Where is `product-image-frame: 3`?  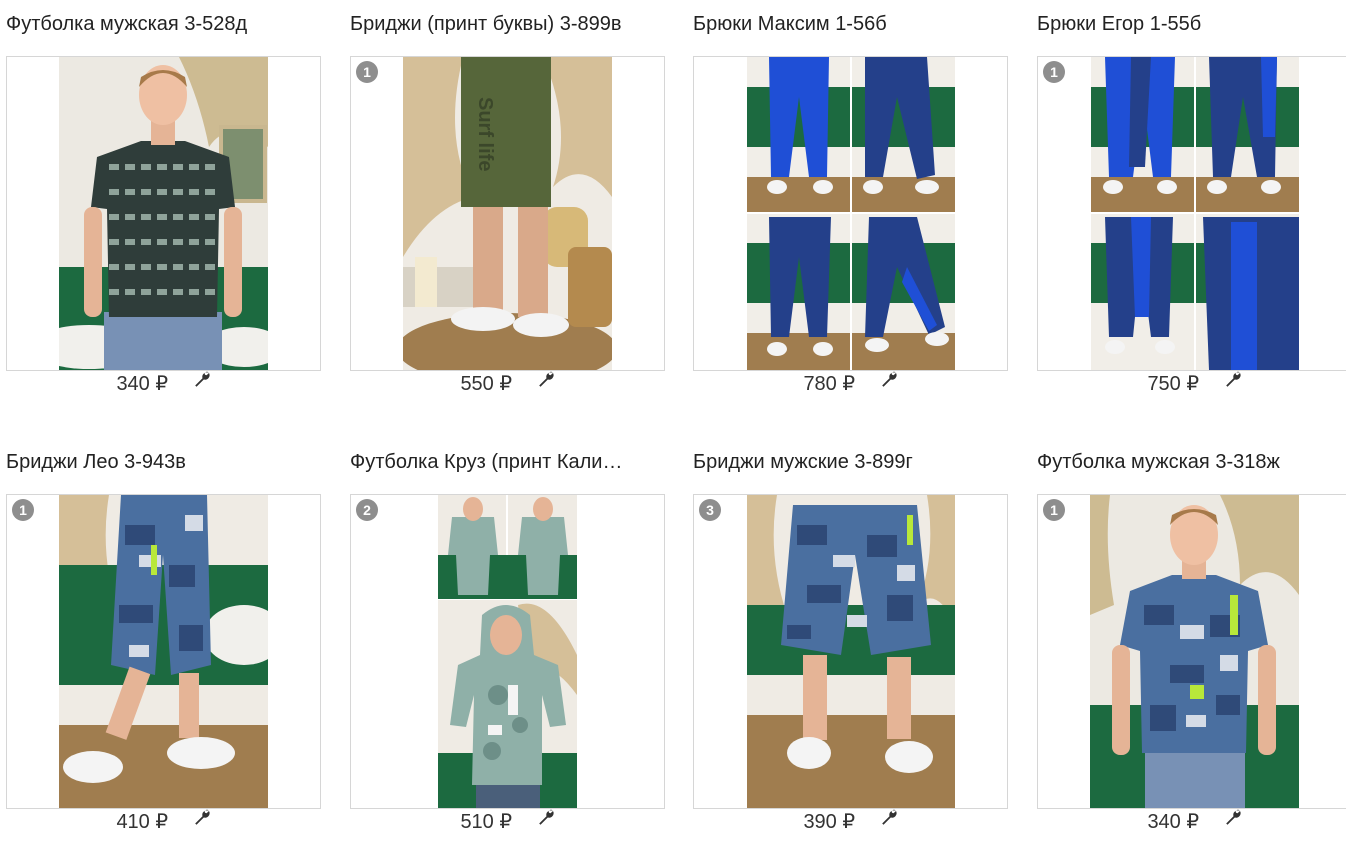
product-image-frame: 3 is located at coordinates (850, 651).